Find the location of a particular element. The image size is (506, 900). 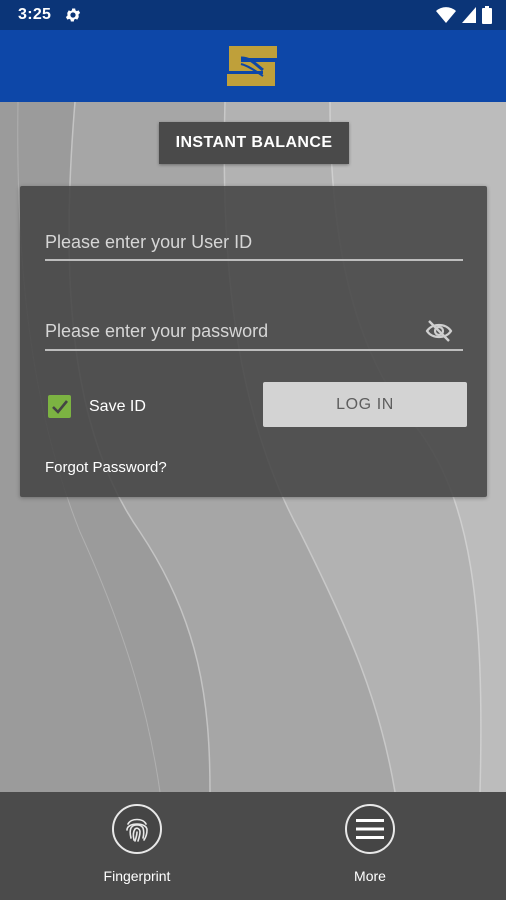

fingerprint-label: Fingerprint is located at coordinates (137, 876).